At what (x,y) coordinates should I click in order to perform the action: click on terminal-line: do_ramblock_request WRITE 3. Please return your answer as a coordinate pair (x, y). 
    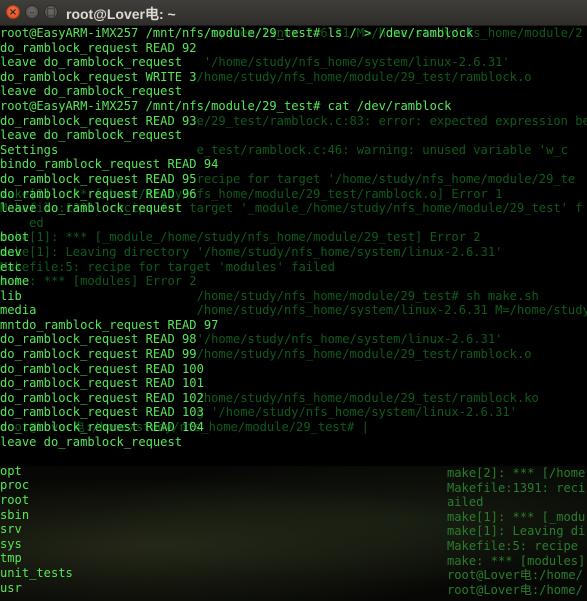
    Looking at the image, I should click on (98, 76).